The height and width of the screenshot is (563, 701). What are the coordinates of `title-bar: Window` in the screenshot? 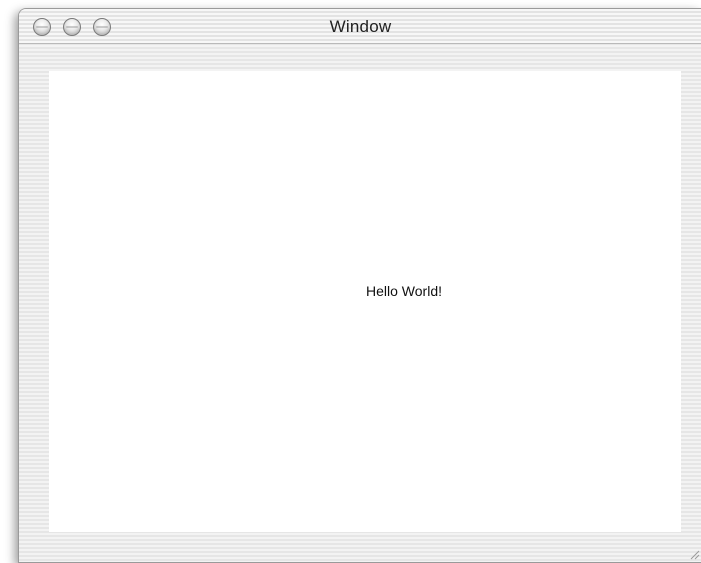 It's located at (360, 26).